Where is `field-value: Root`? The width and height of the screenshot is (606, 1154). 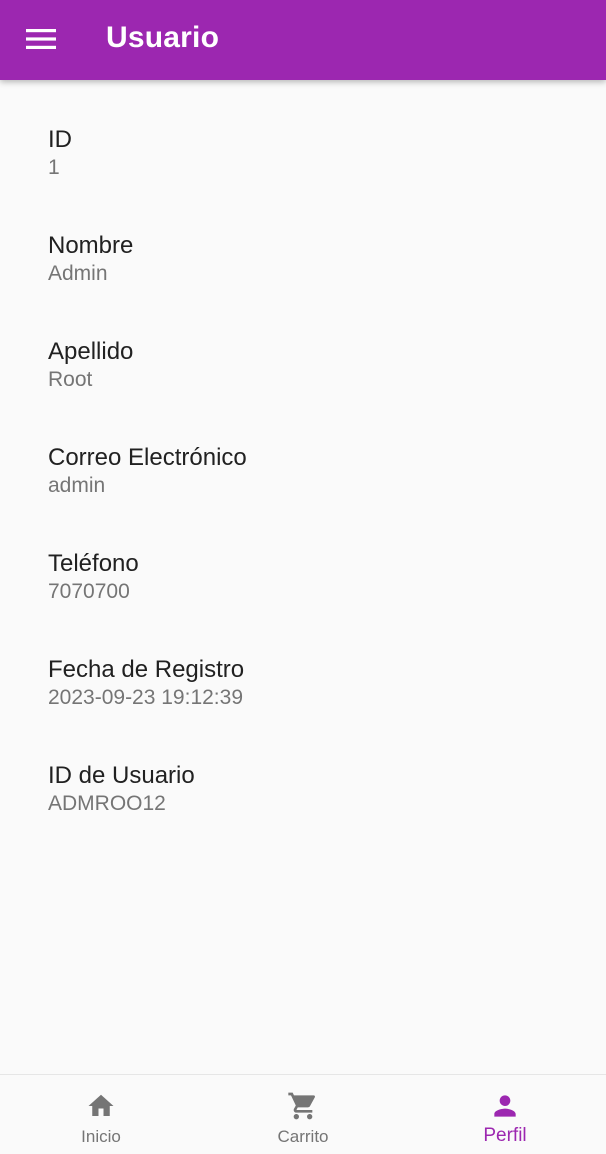 field-value: Root is located at coordinates (70, 379).